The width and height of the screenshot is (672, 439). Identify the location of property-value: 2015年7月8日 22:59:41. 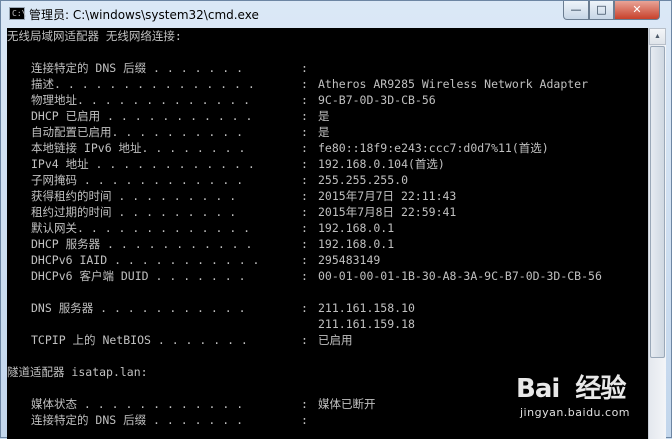
(387, 212).